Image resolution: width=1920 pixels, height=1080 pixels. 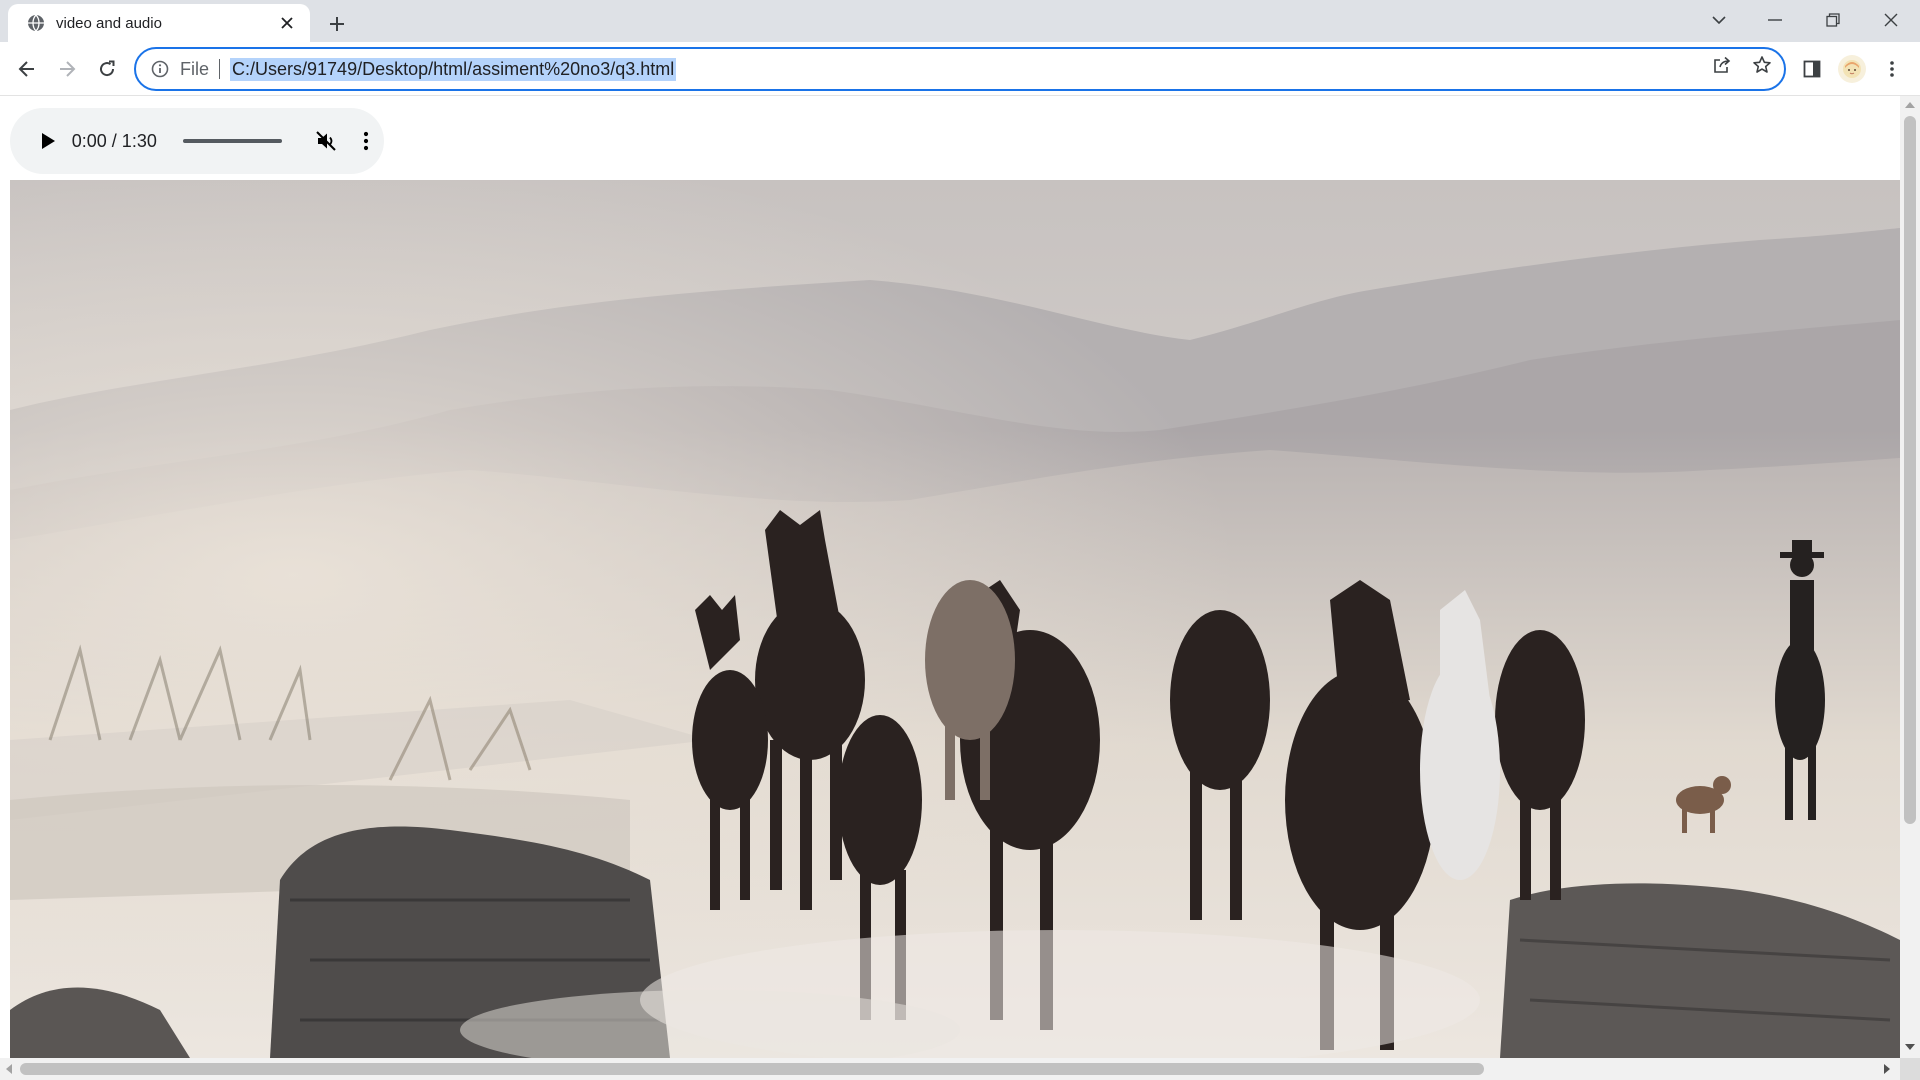 I want to click on horizontal-scrollbar, so click(x=950, y=1069).